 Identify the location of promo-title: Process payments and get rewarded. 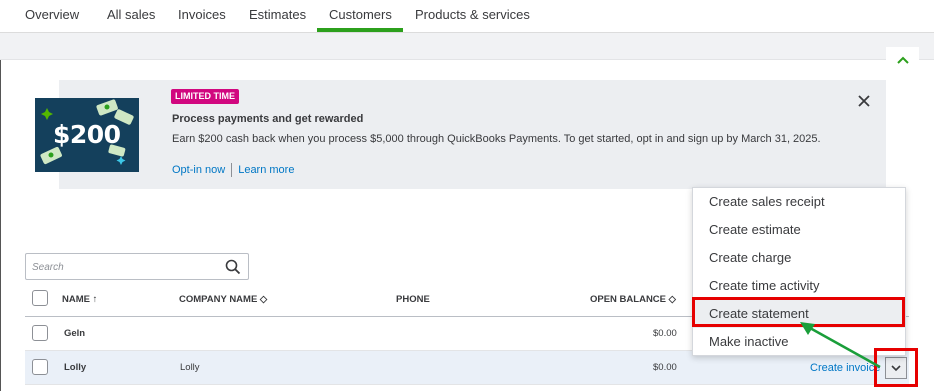
(268, 119).